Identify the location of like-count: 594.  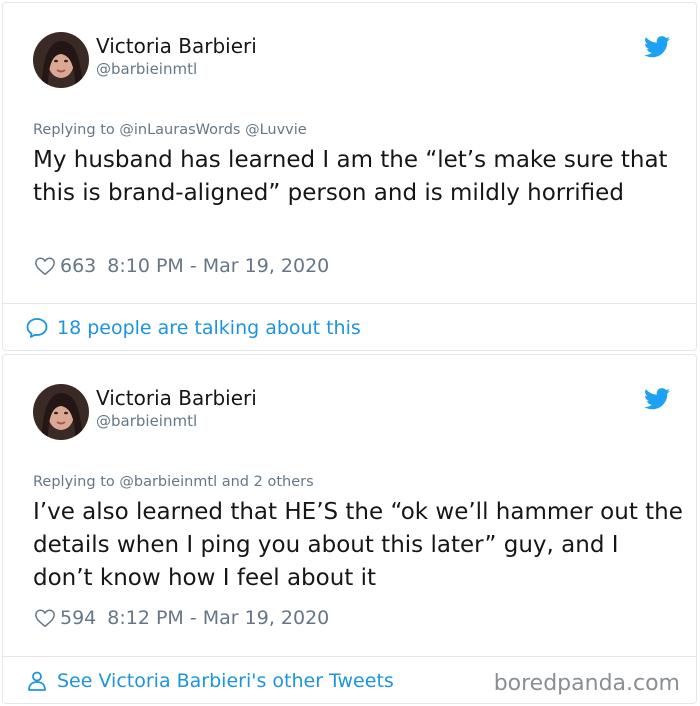
(78, 618).